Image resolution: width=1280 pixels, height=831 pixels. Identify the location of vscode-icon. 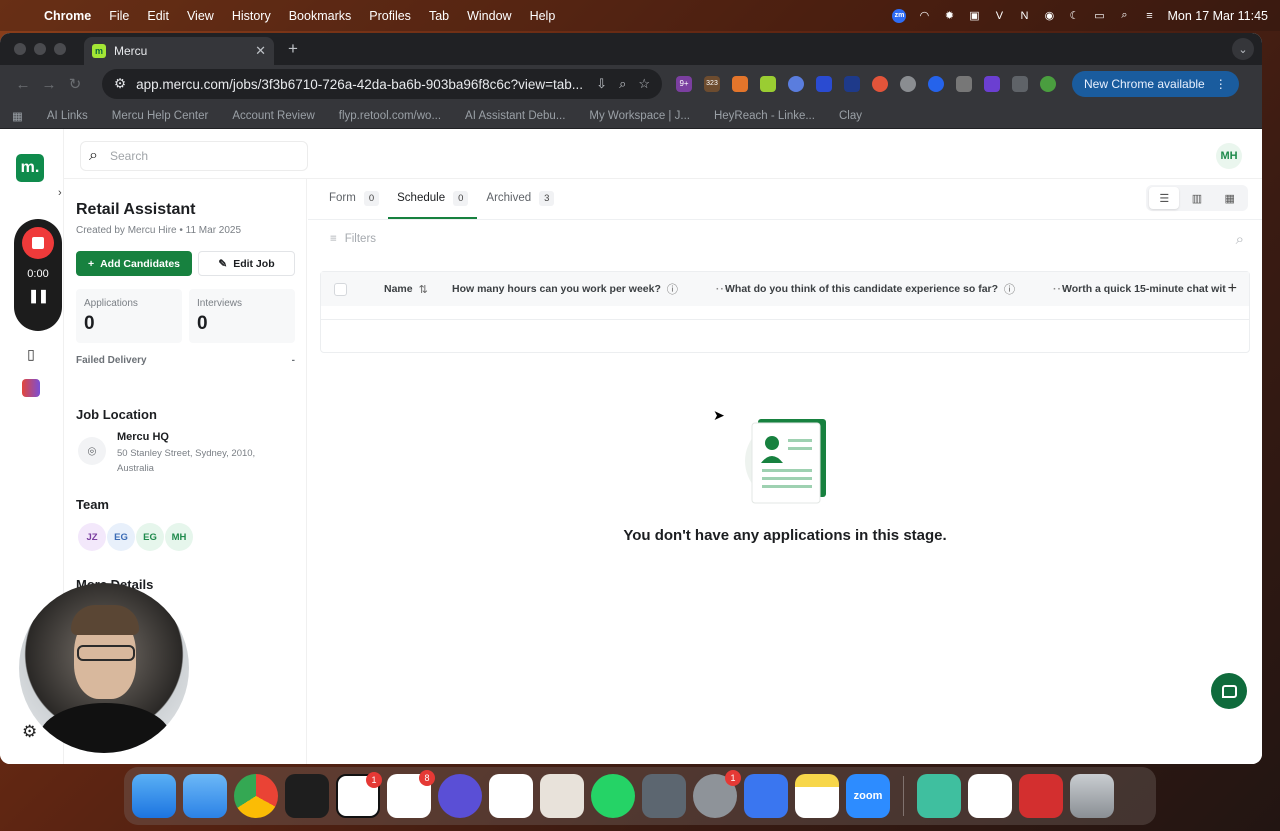
(511, 796).